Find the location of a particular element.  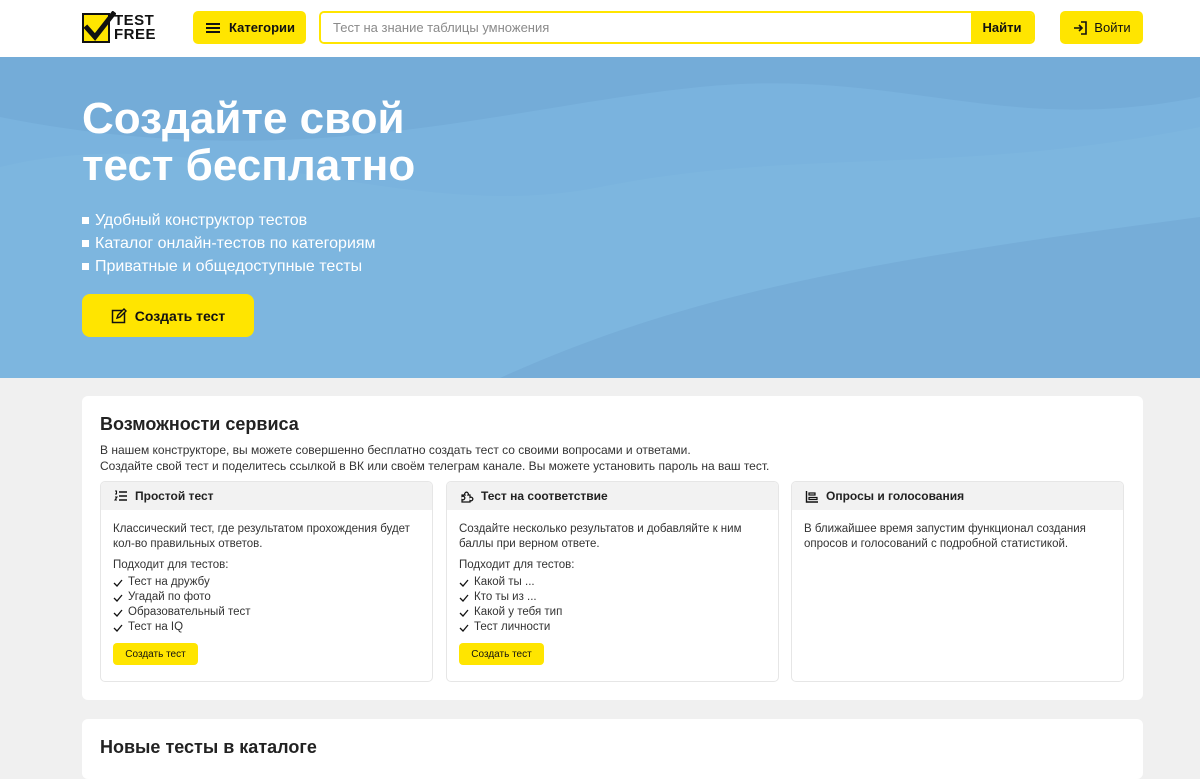

example-text: Тест на IQ is located at coordinates (156, 627).